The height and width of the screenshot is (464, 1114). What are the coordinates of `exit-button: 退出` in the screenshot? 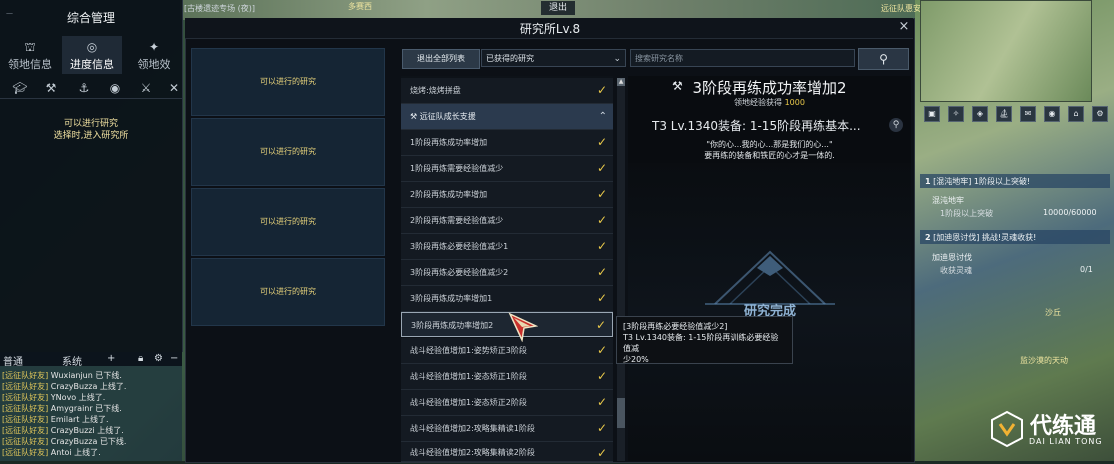 It's located at (558, 8).